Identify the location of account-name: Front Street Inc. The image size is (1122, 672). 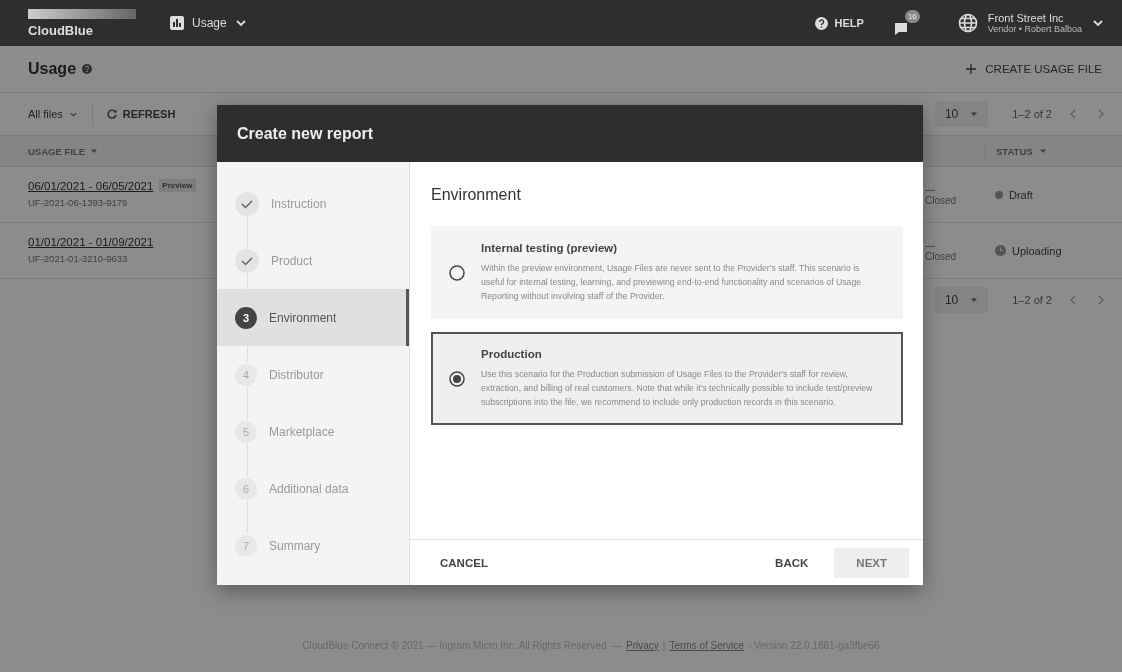
(1026, 18).